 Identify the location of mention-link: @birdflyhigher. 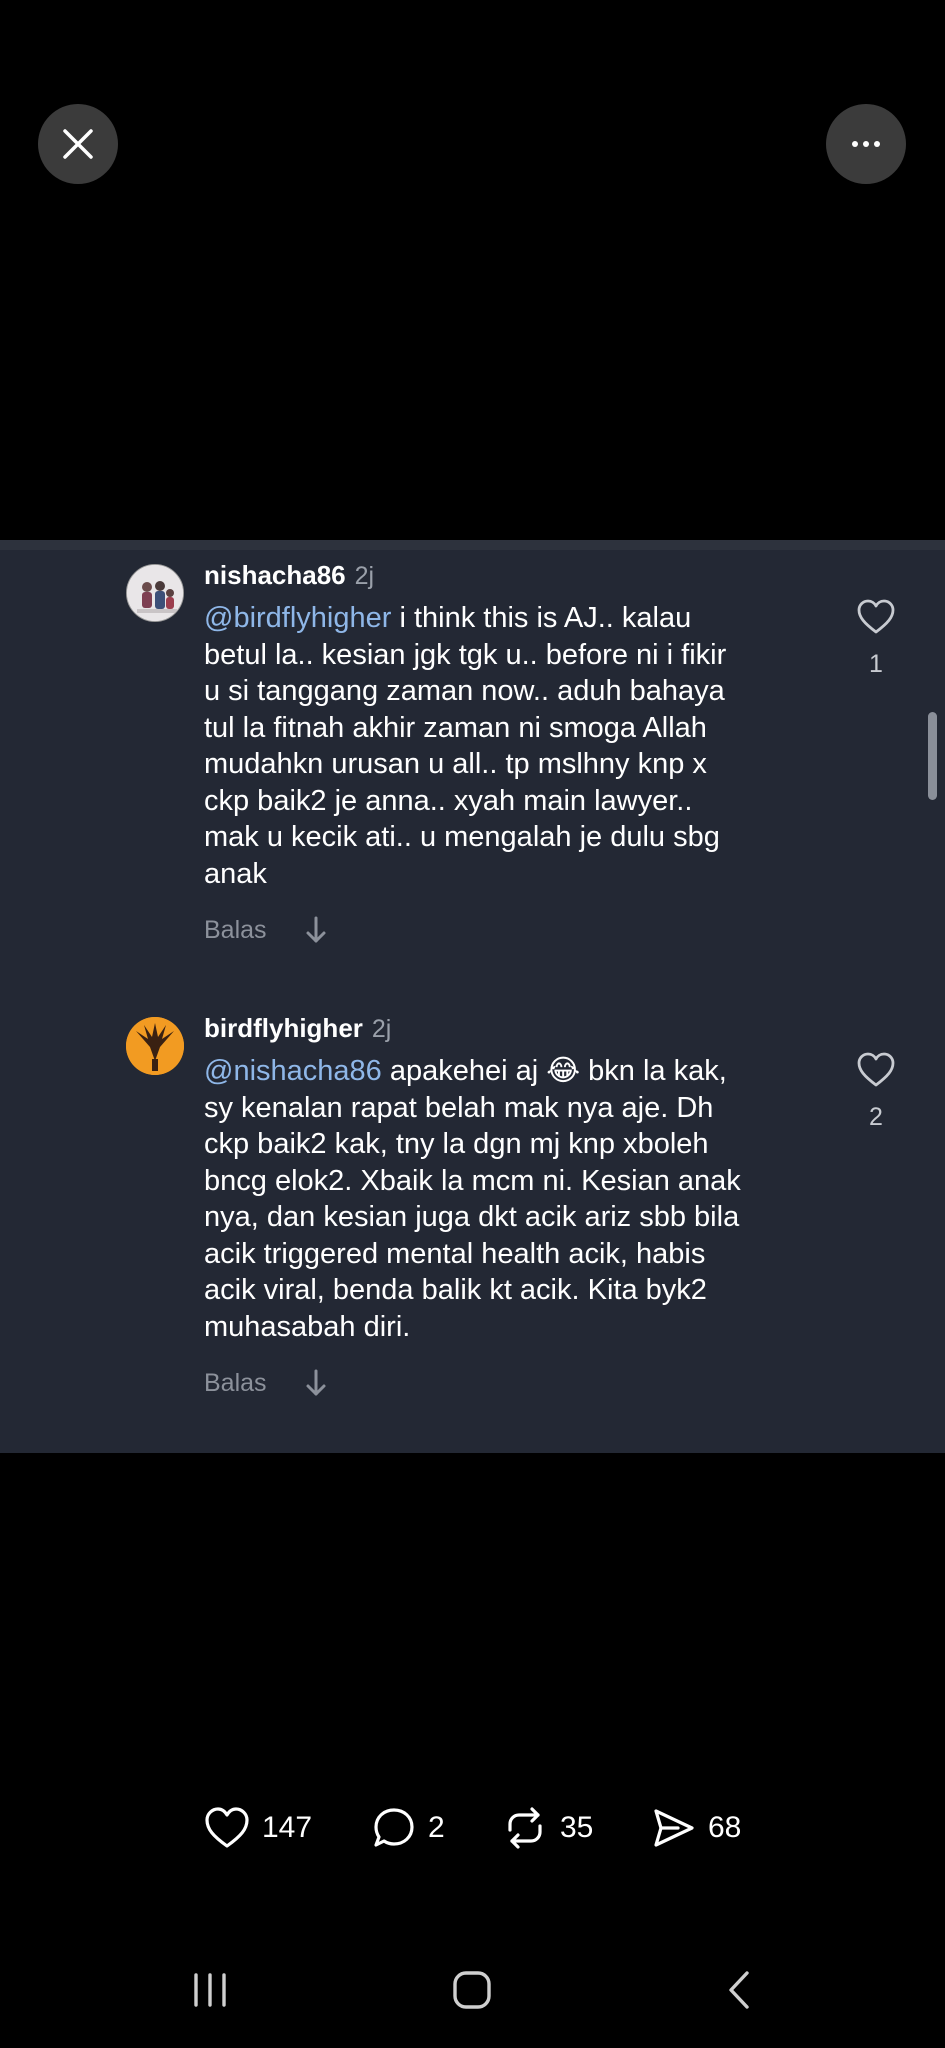
(297, 618).